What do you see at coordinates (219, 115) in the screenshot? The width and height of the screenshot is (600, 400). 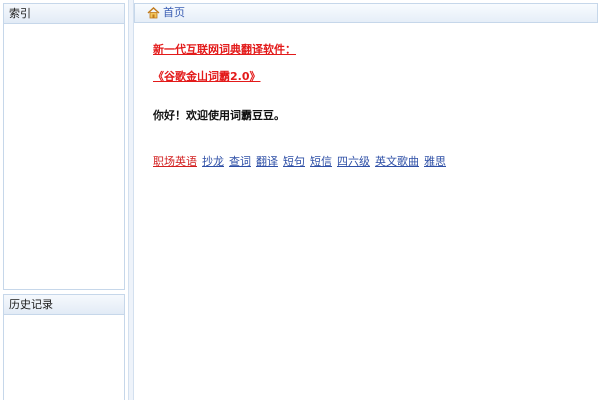 I see `welcome-message: 你好！欢迎使用词霸豆豆。` at bounding box center [219, 115].